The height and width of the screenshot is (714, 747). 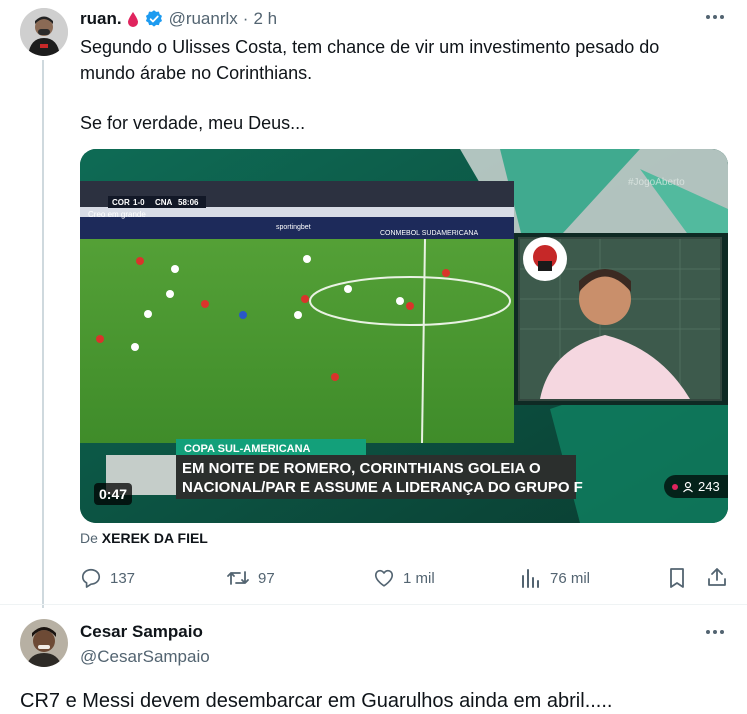 I want to click on tweet-time: 2 h, so click(x=265, y=19).